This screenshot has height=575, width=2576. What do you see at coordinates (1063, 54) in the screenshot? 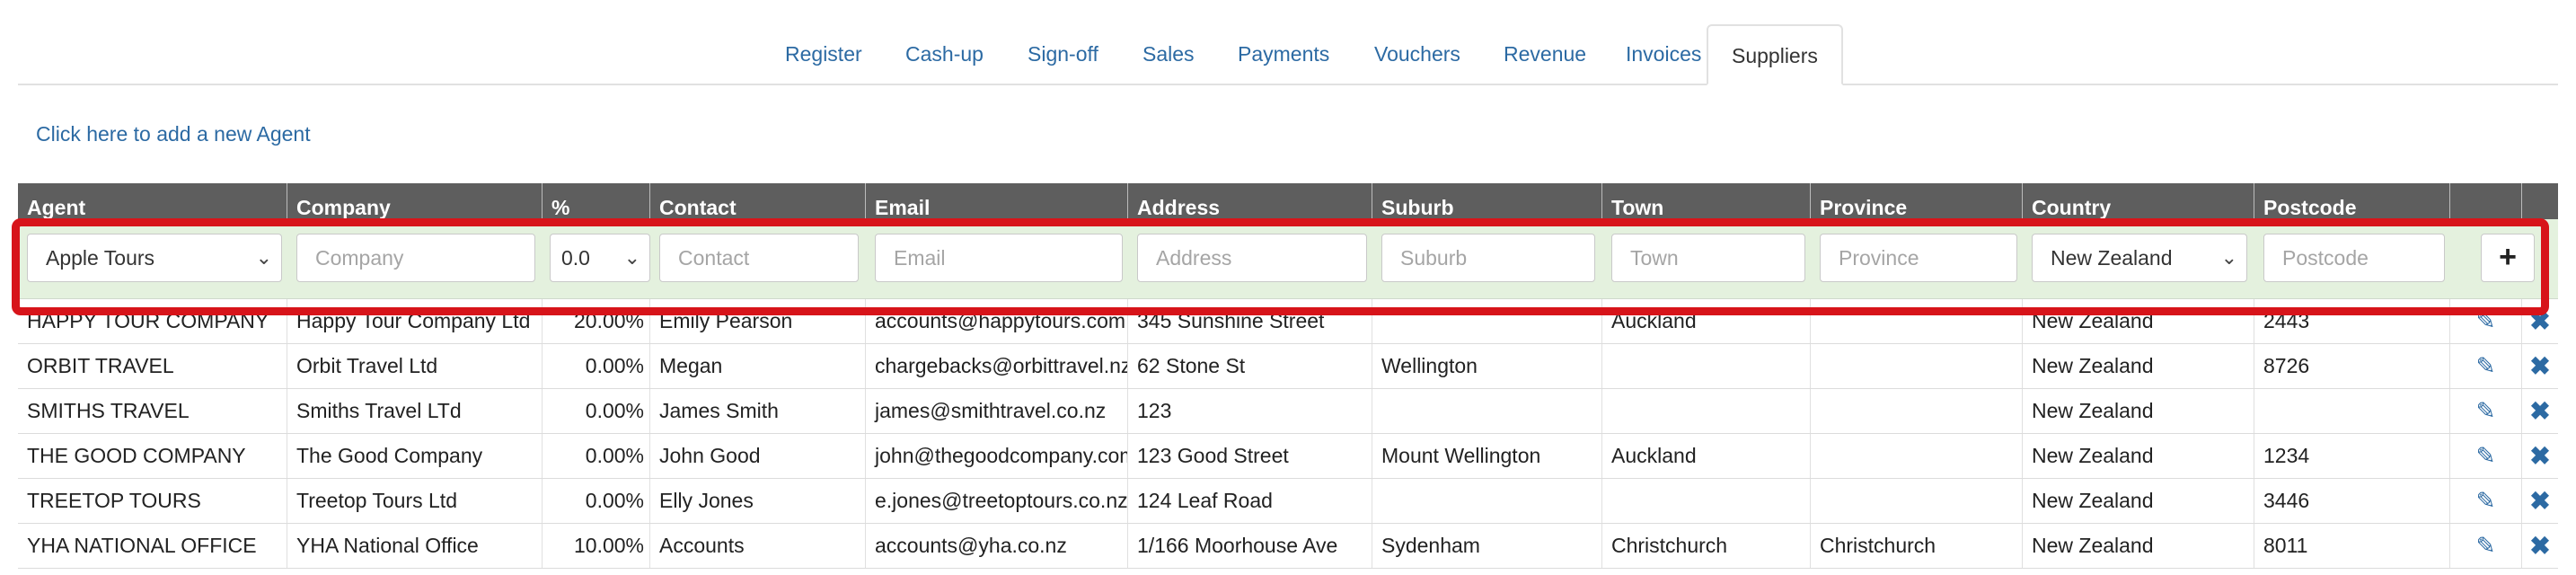
I see `tab-sign-off: Sign-off` at bounding box center [1063, 54].